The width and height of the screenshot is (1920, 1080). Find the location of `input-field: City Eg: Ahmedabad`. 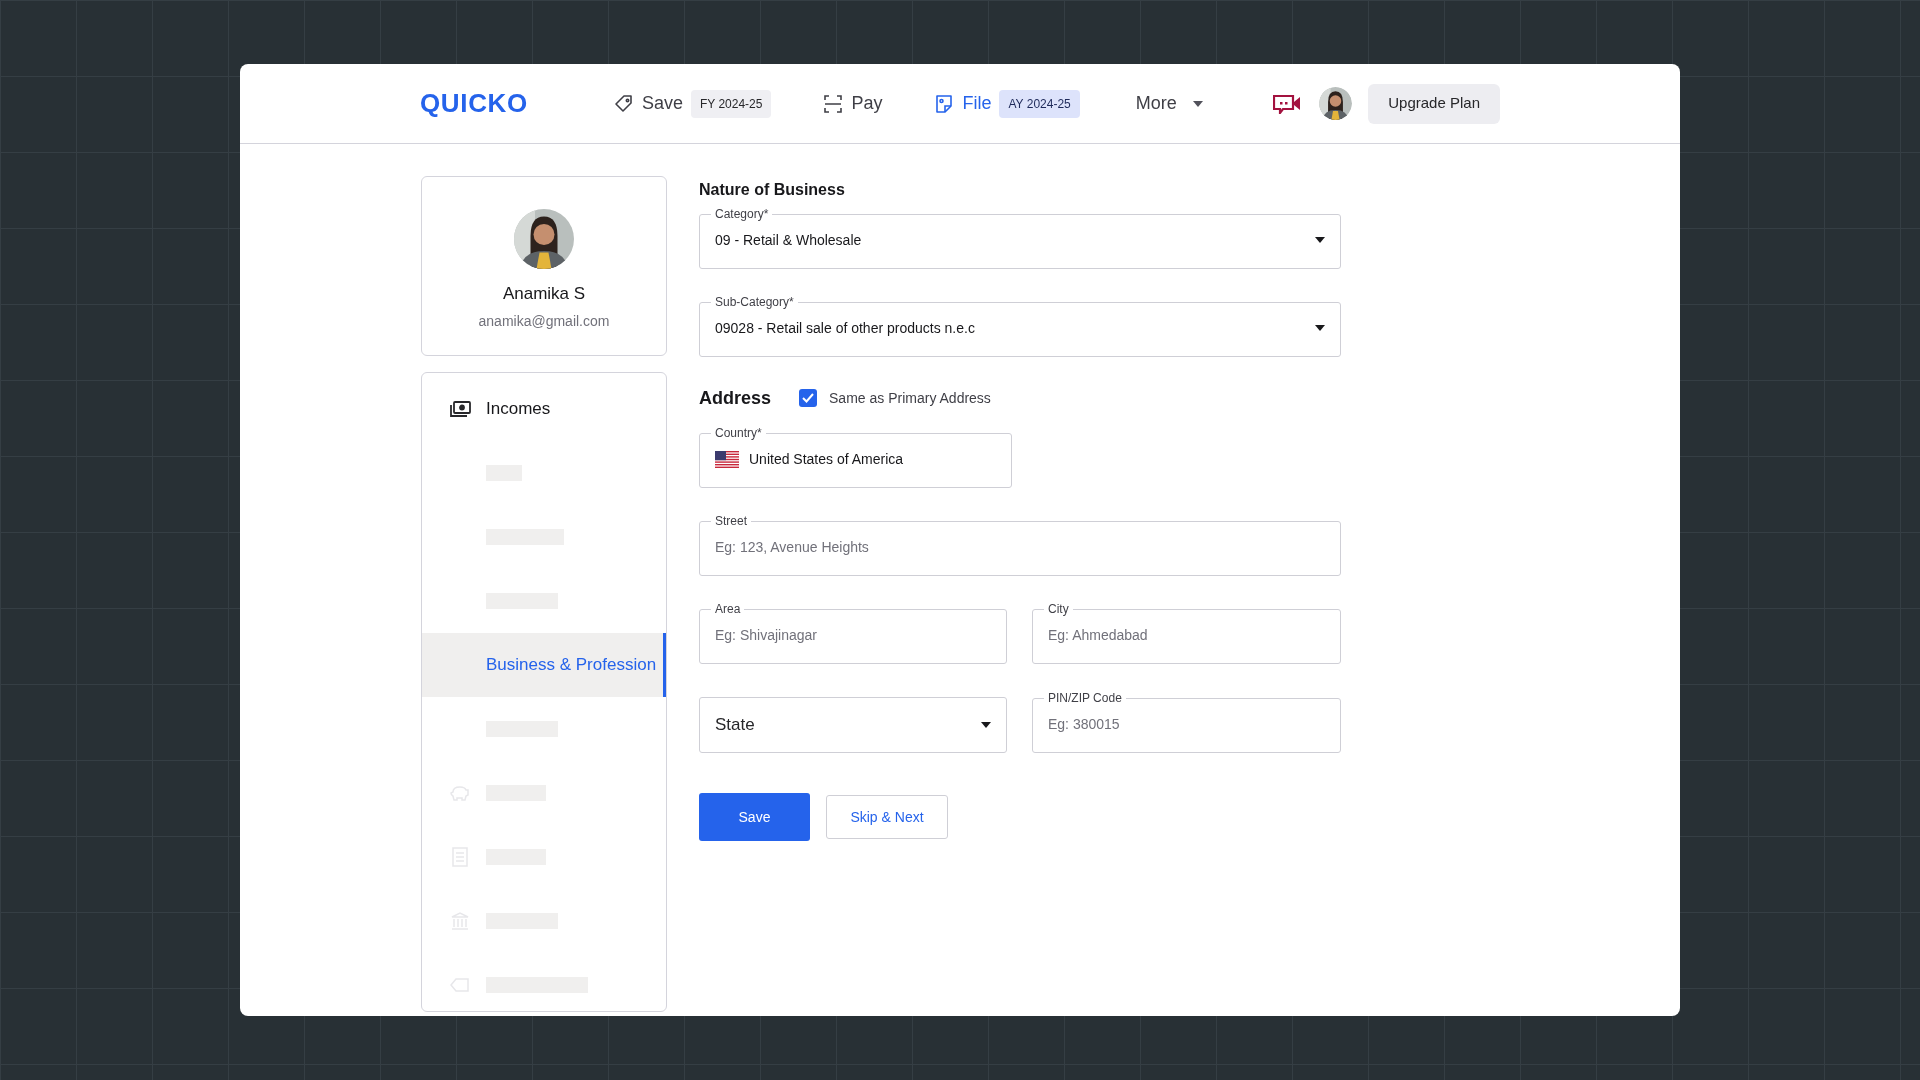

input-field: City Eg: Ahmedabad is located at coordinates (1186, 632).